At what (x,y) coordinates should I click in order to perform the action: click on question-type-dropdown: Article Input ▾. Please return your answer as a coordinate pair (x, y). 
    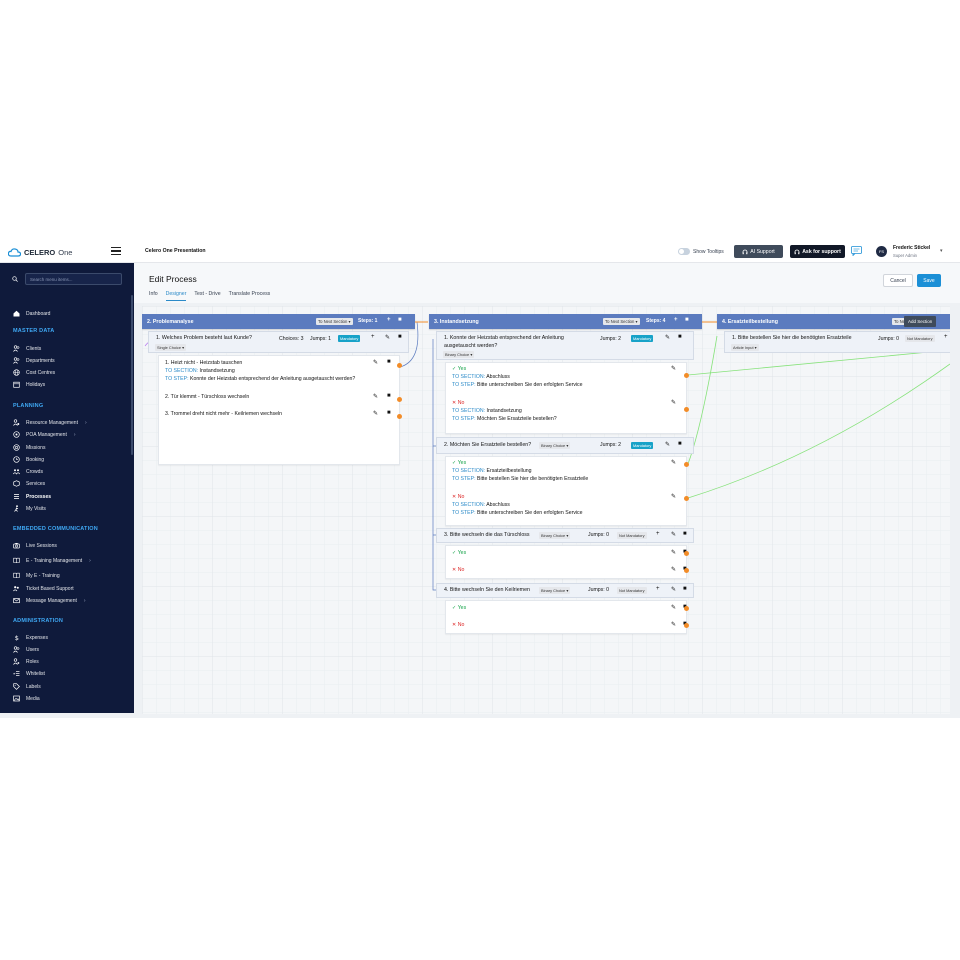
    Looking at the image, I should click on (745, 347).